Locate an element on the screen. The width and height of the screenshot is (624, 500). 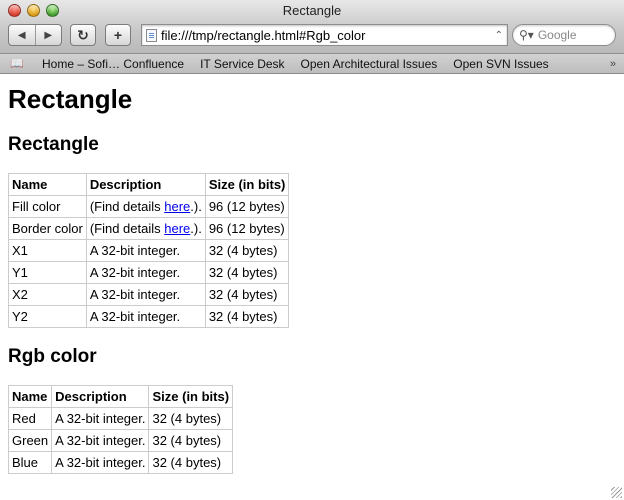
address-bar: file:///tmp/rectangle.html#Rgb_color ⌃ is located at coordinates (324, 35).